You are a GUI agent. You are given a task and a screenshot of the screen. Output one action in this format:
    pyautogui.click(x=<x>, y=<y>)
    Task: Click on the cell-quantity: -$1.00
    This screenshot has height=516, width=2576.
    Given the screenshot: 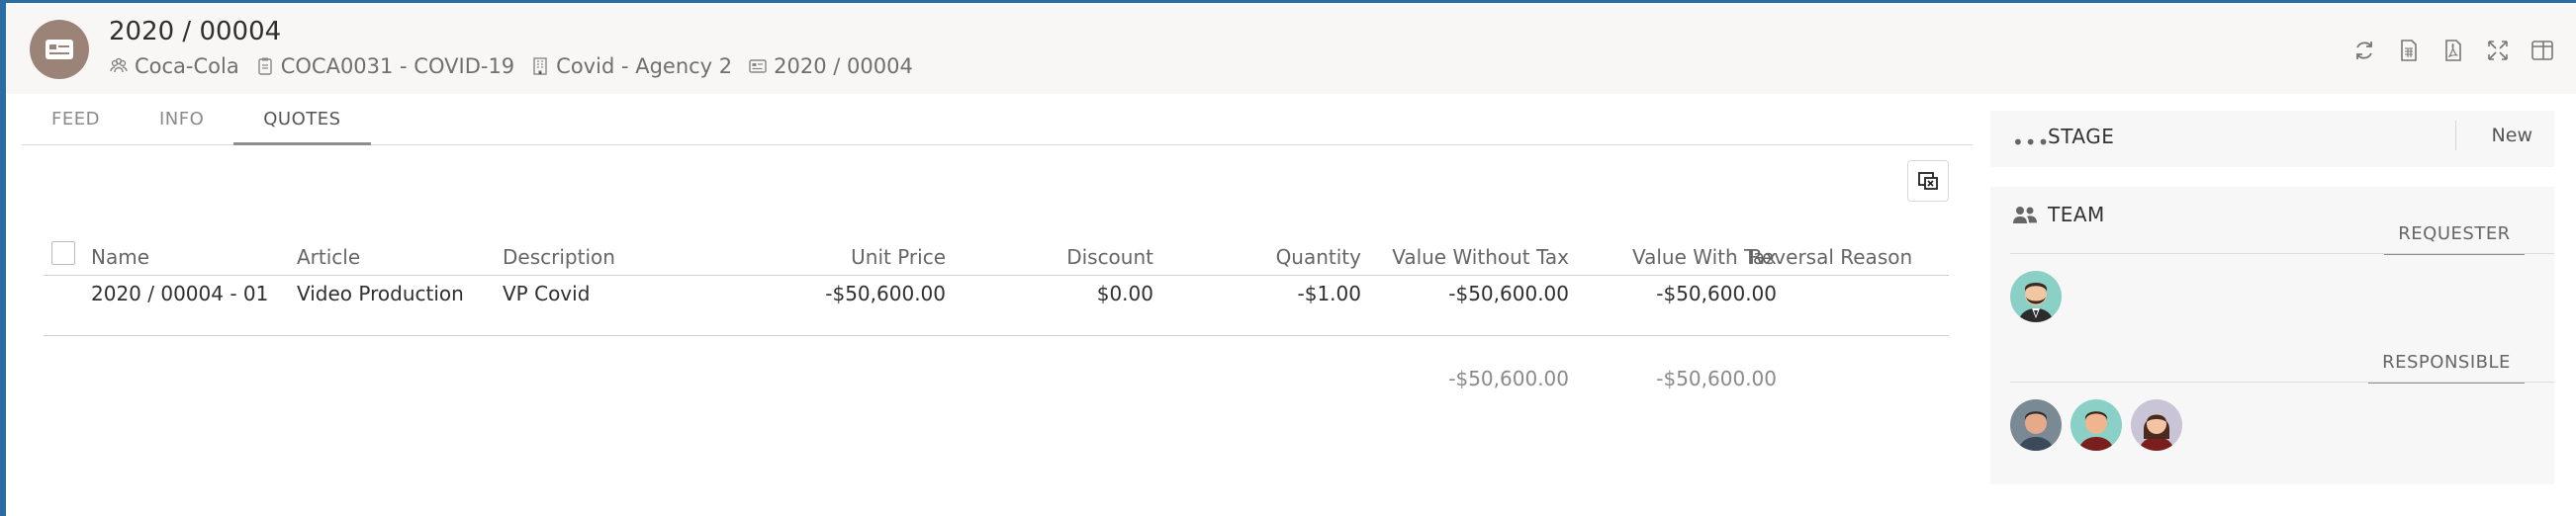 What is the action you would take?
    pyautogui.click(x=1329, y=293)
    